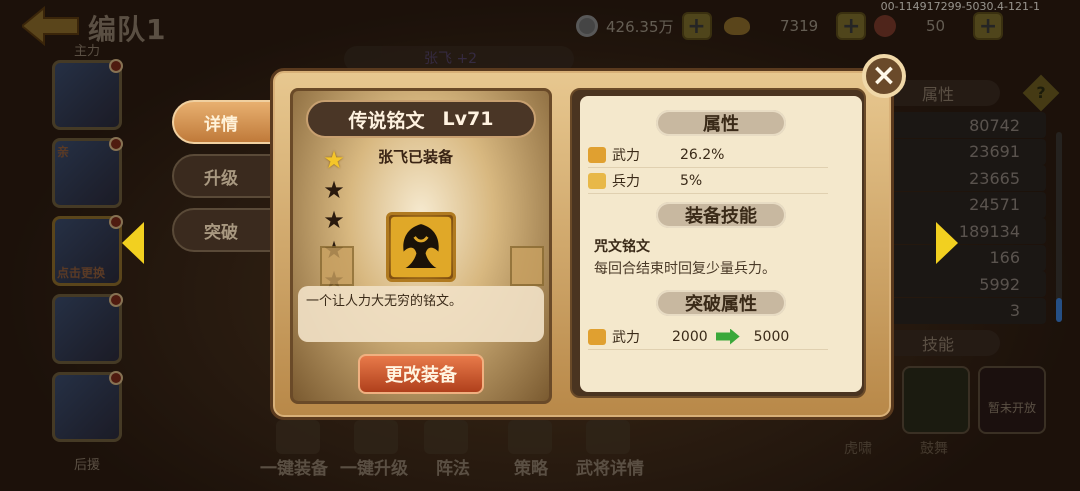 Image resolution: width=1080 pixels, height=491 pixels. I want to click on next-hero-arrow-icon, so click(947, 243).